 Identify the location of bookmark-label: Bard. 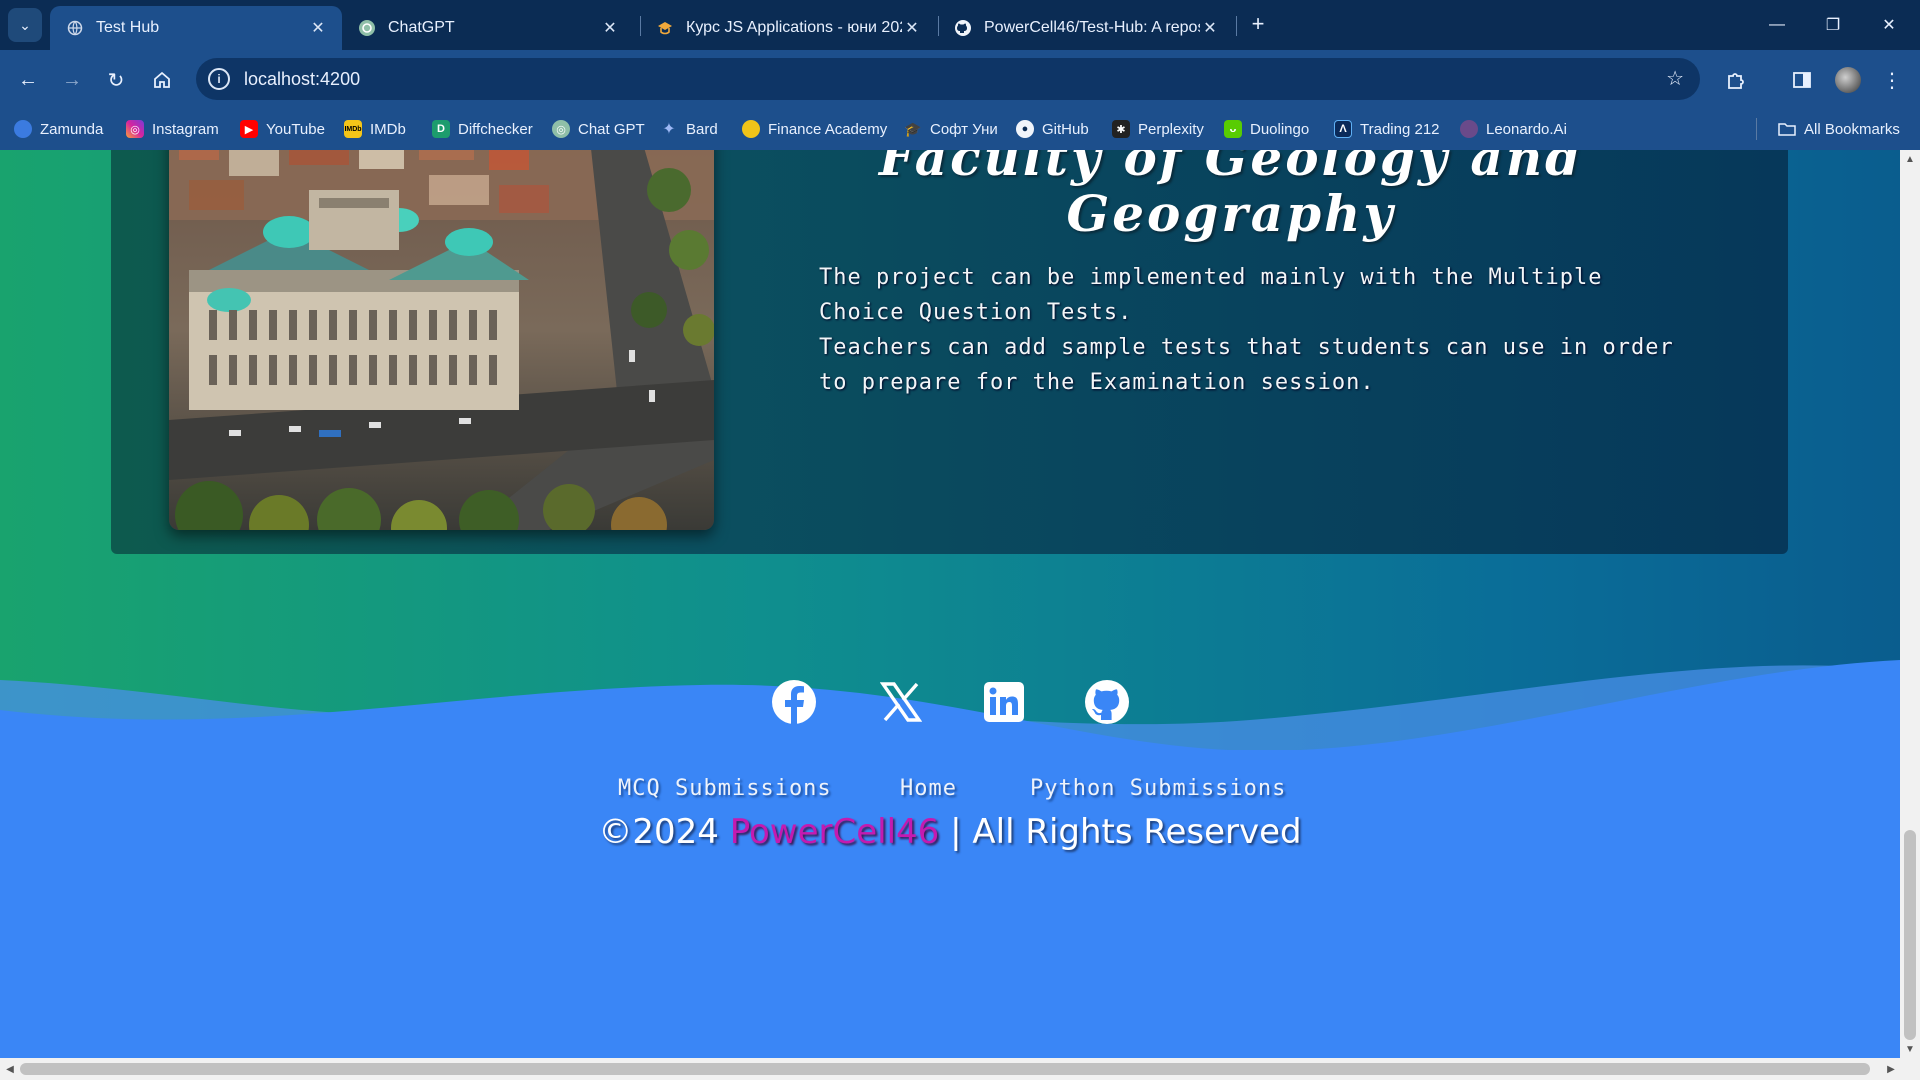
(702, 129).